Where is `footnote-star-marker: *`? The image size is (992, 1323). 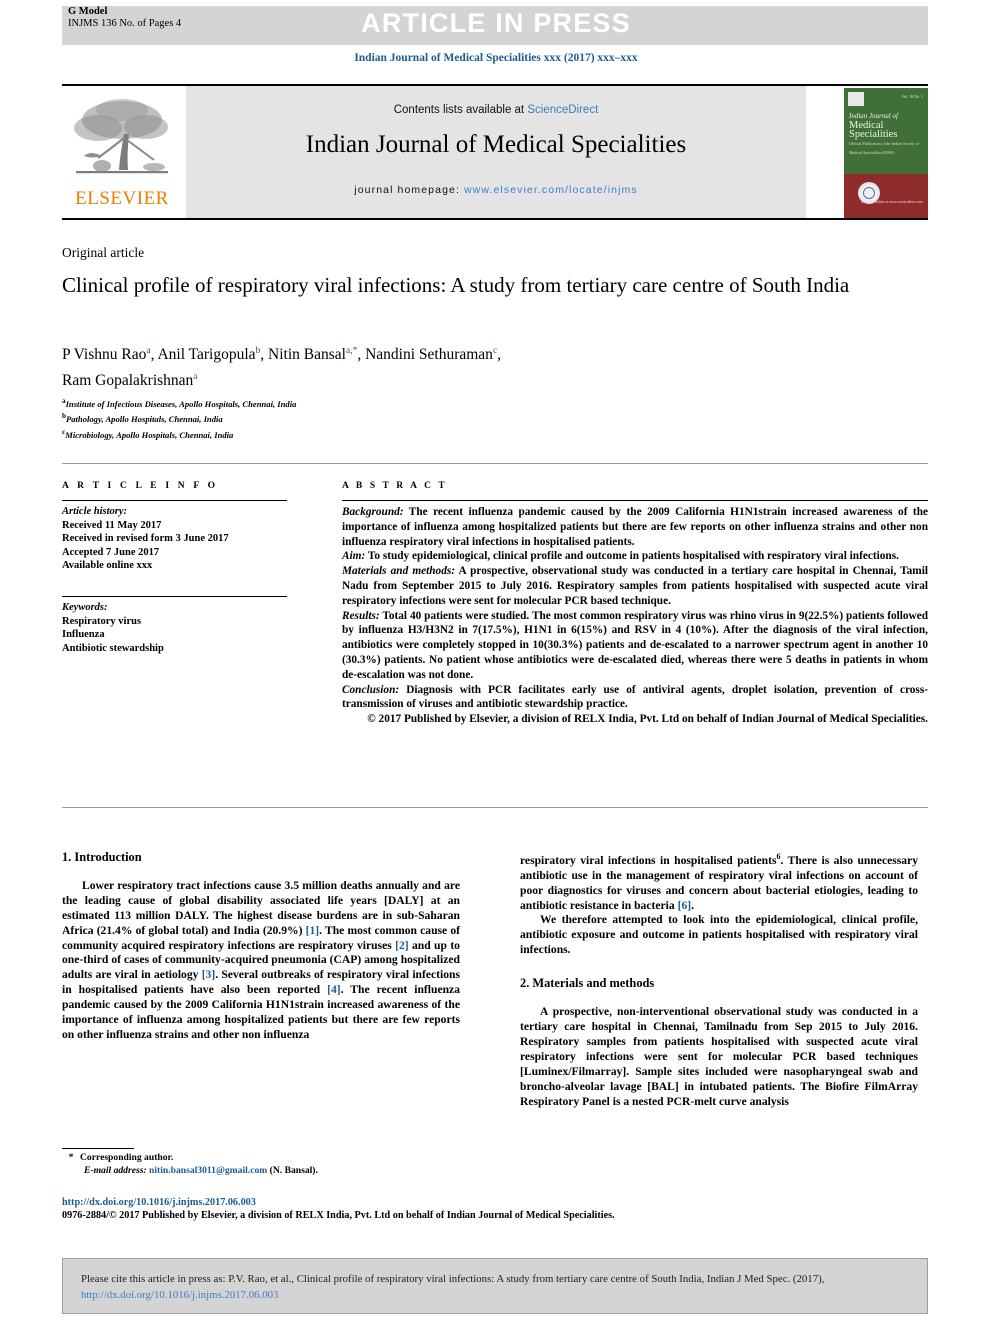
footnote-star-marker: * is located at coordinates (71, 1157).